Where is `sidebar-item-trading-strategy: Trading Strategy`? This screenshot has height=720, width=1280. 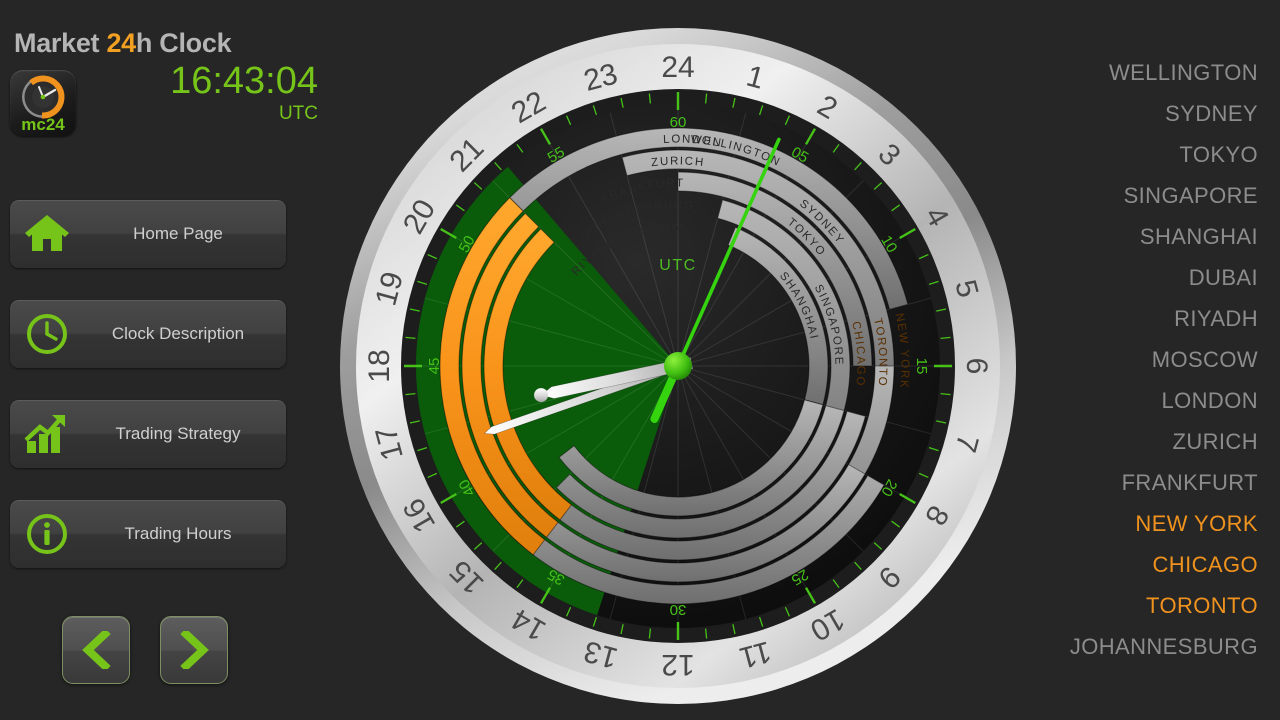 sidebar-item-trading-strategy: Trading Strategy is located at coordinates (148, 434).